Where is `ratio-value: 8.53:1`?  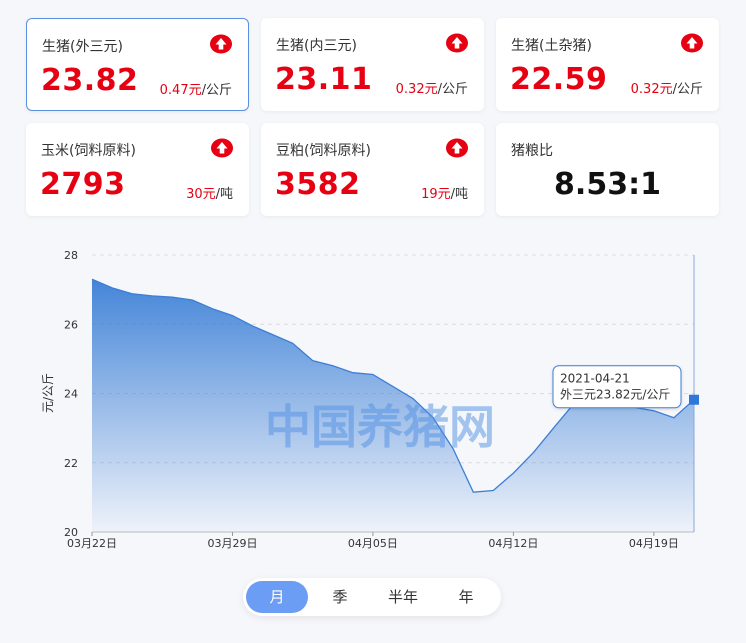
ratio-value: 8.53:1 is located at coordinates (607, 184).